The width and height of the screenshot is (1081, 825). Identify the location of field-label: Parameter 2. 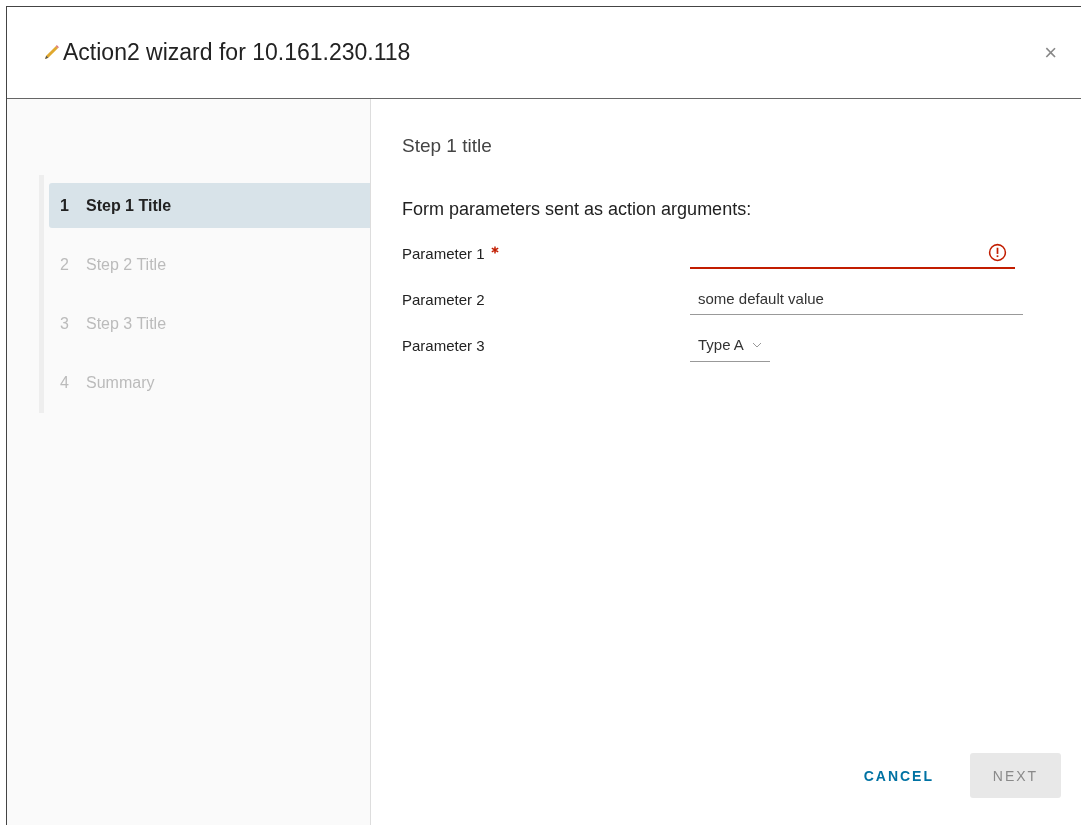
(443, 299).